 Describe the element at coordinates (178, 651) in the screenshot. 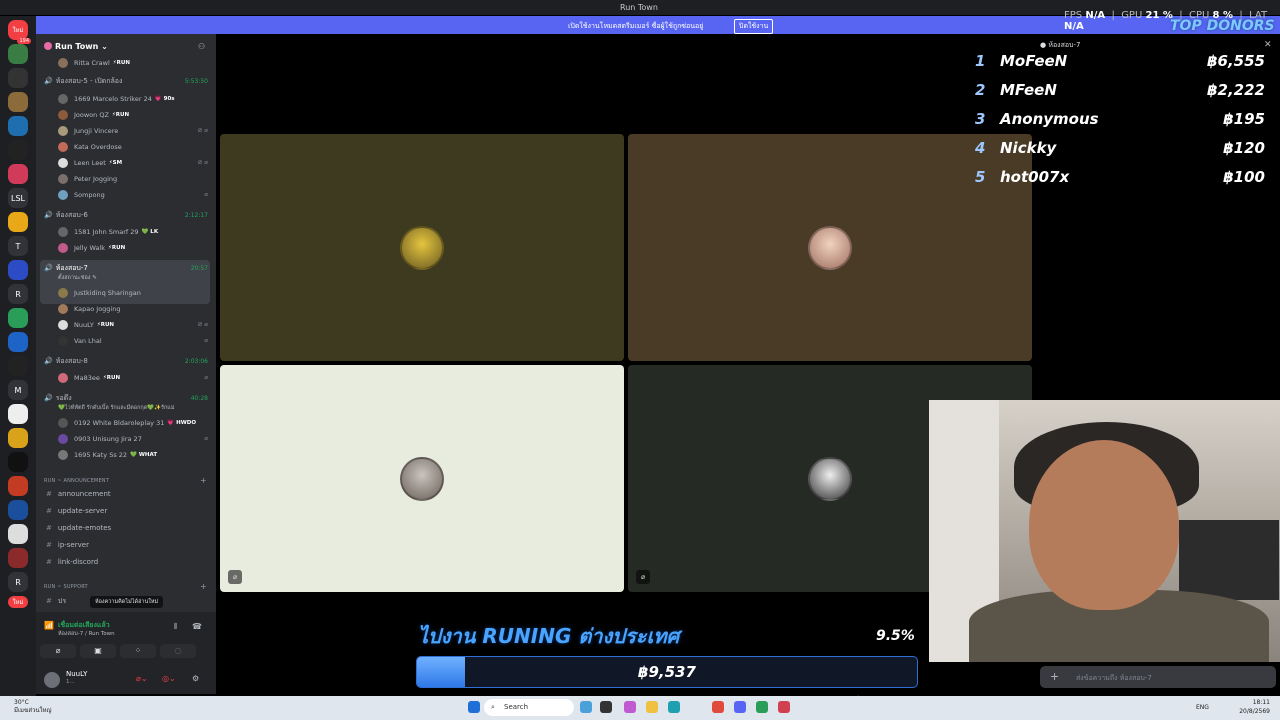

I see `soundboard-button: ◌` at that location.